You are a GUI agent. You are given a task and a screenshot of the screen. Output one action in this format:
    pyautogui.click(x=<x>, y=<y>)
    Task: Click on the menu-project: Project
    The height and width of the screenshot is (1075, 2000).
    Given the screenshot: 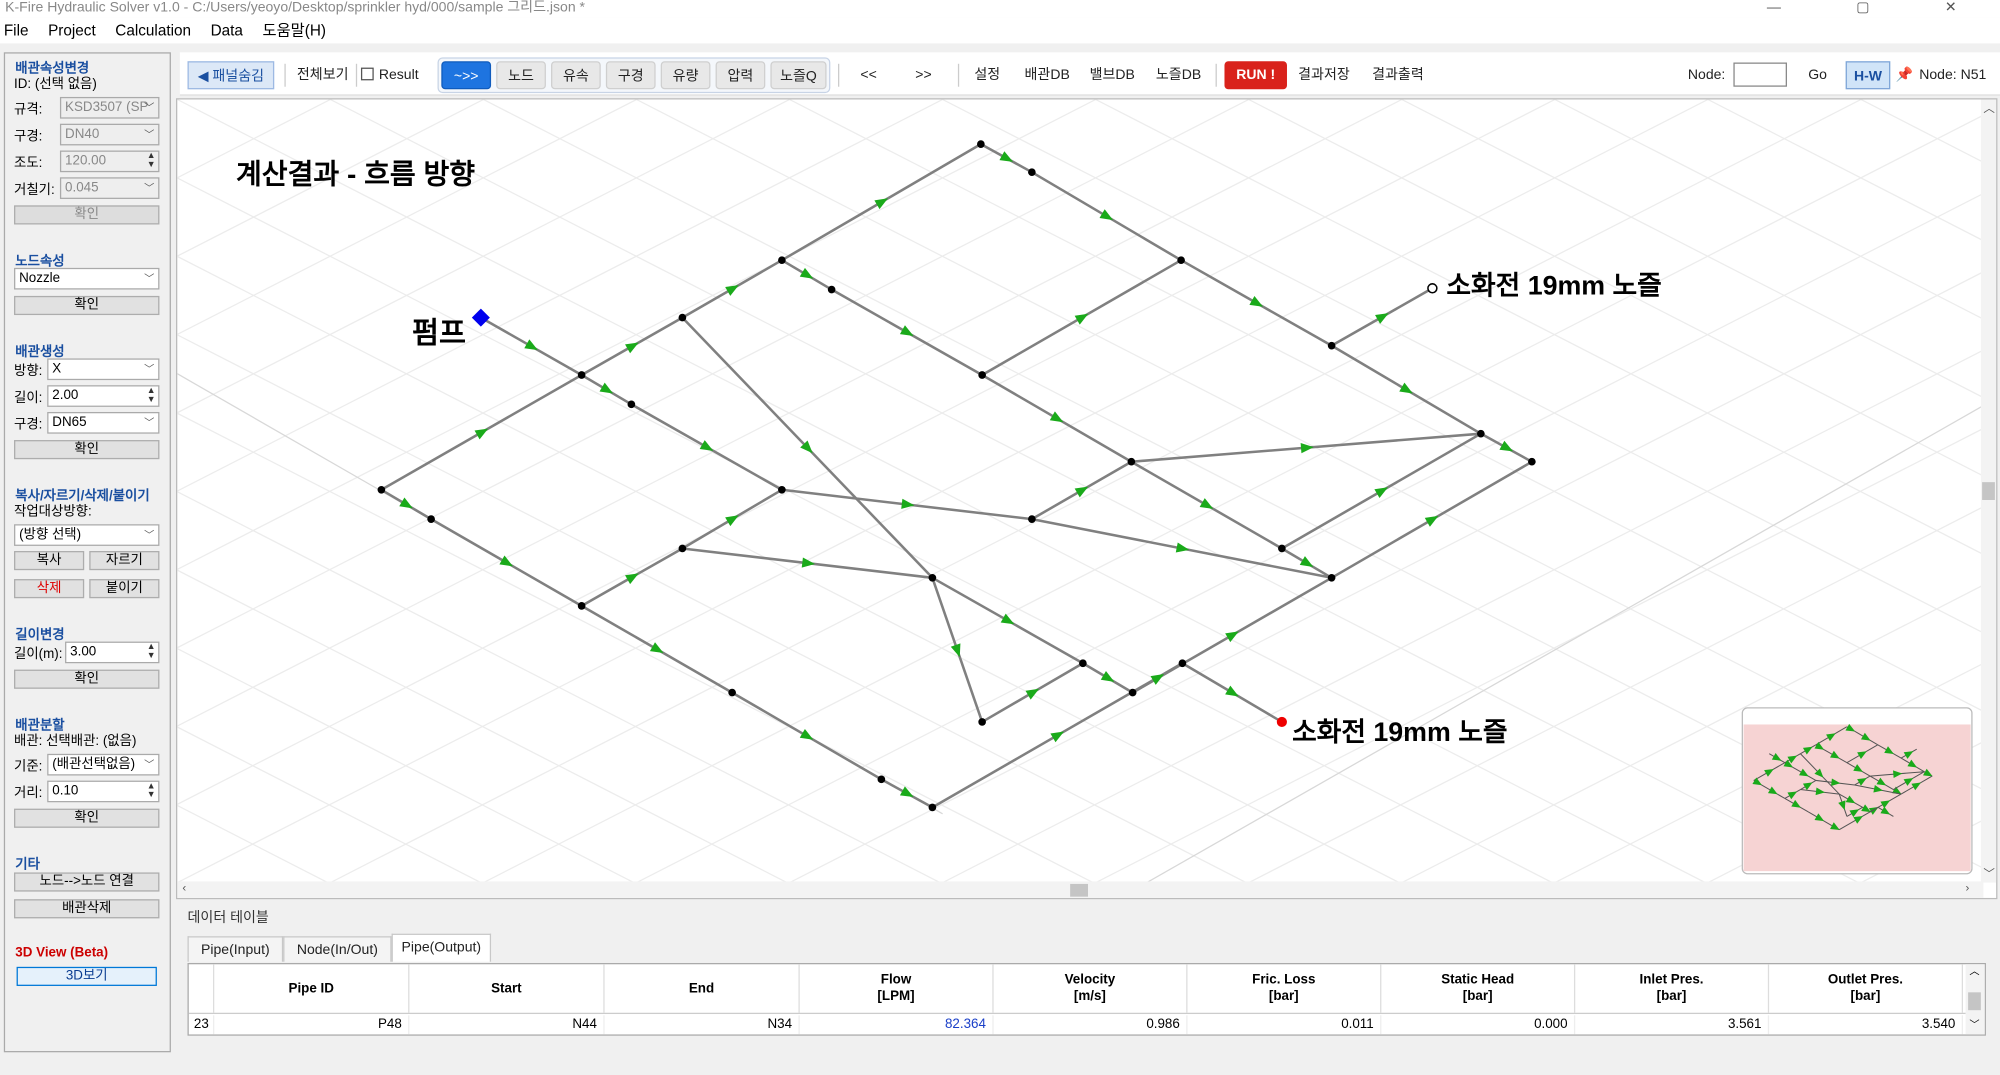 What is the action you would take?
    pyautogui.click(x=72, y=31)
    